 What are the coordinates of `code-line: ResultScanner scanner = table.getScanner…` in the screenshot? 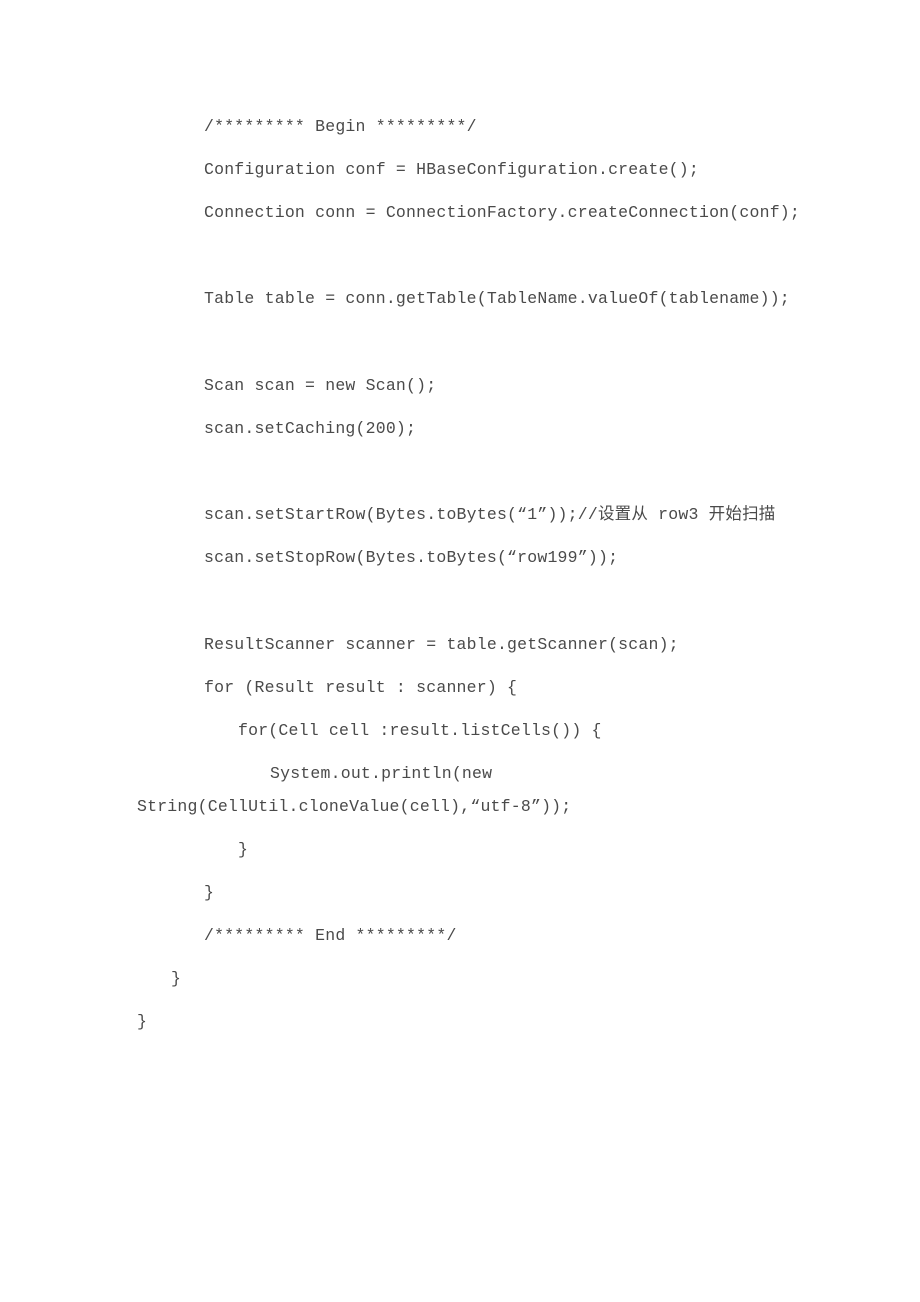 It's located at (441, 644).